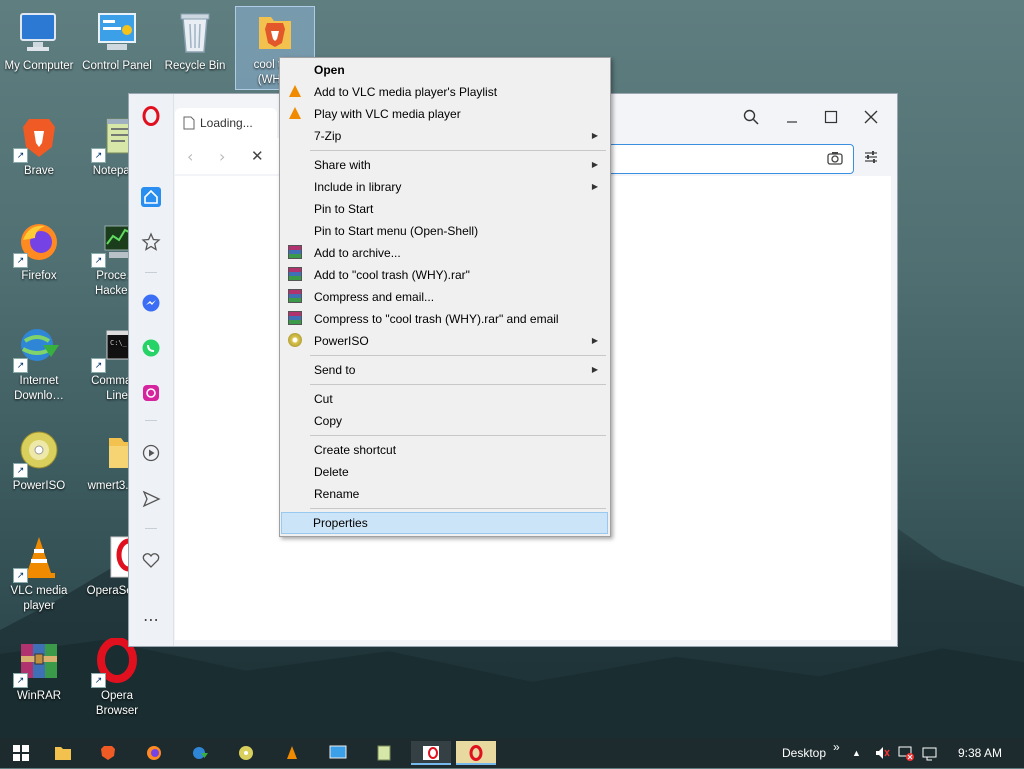 This screenshot has width=1024, height=769. Describe the element at coordinates (445, 231) in the screenshot. I see `menu-item-pin-to-start-openshell: Pin to Start menu (Open-Shell)` at that location.